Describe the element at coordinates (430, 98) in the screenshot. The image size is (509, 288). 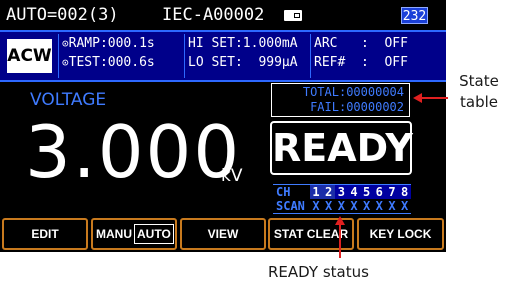
I see `state-table-arrow` at that location.